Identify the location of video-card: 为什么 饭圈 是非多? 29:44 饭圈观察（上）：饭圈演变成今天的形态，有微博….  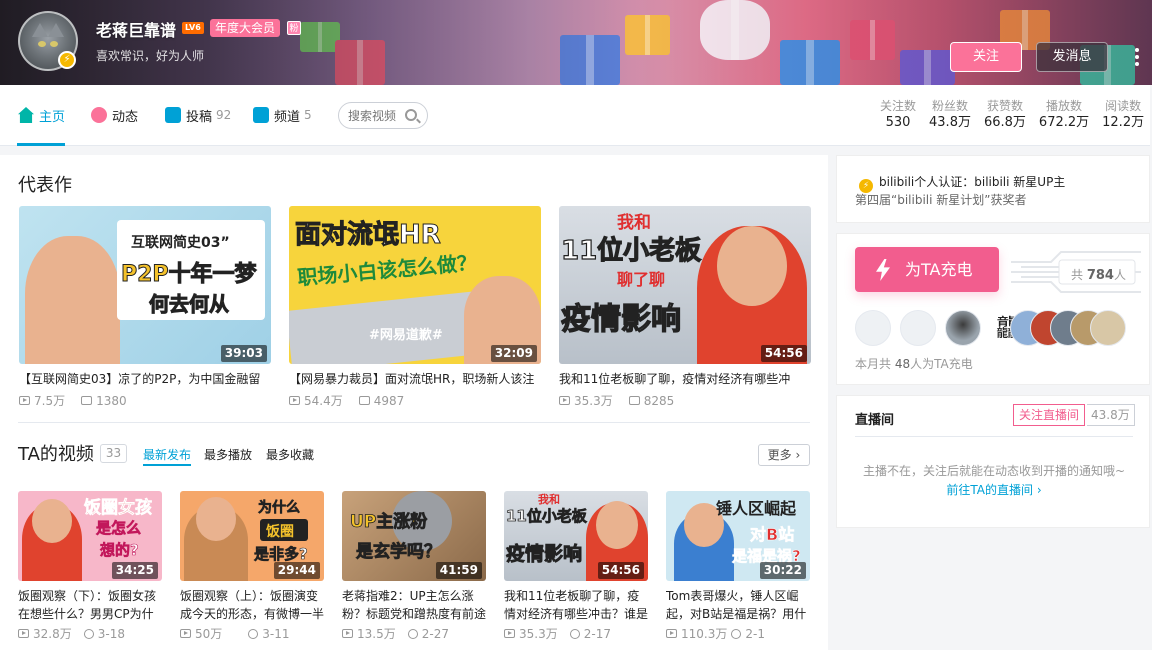
(252, 566).